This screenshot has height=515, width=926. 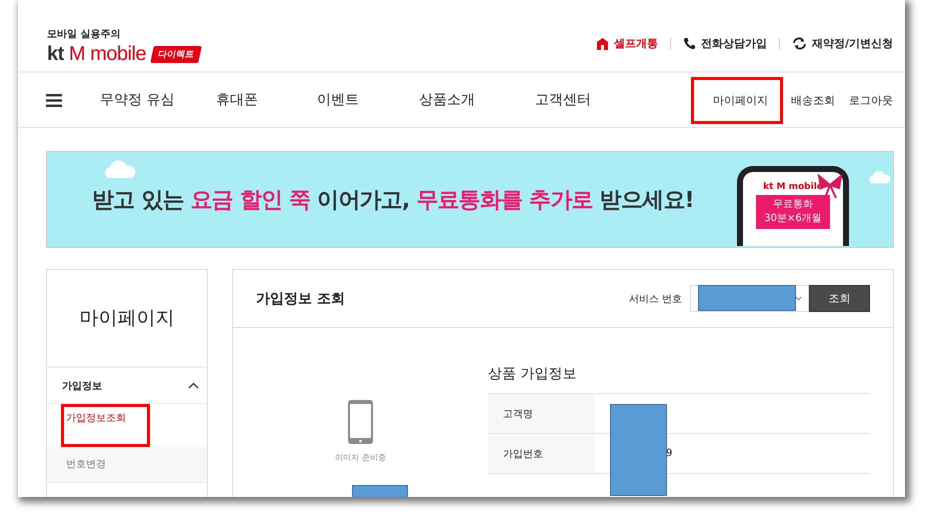 What do you see at coordinates (54, 100) in the screenshot?
I see `menu-icon` at bounding box center [54, 100].